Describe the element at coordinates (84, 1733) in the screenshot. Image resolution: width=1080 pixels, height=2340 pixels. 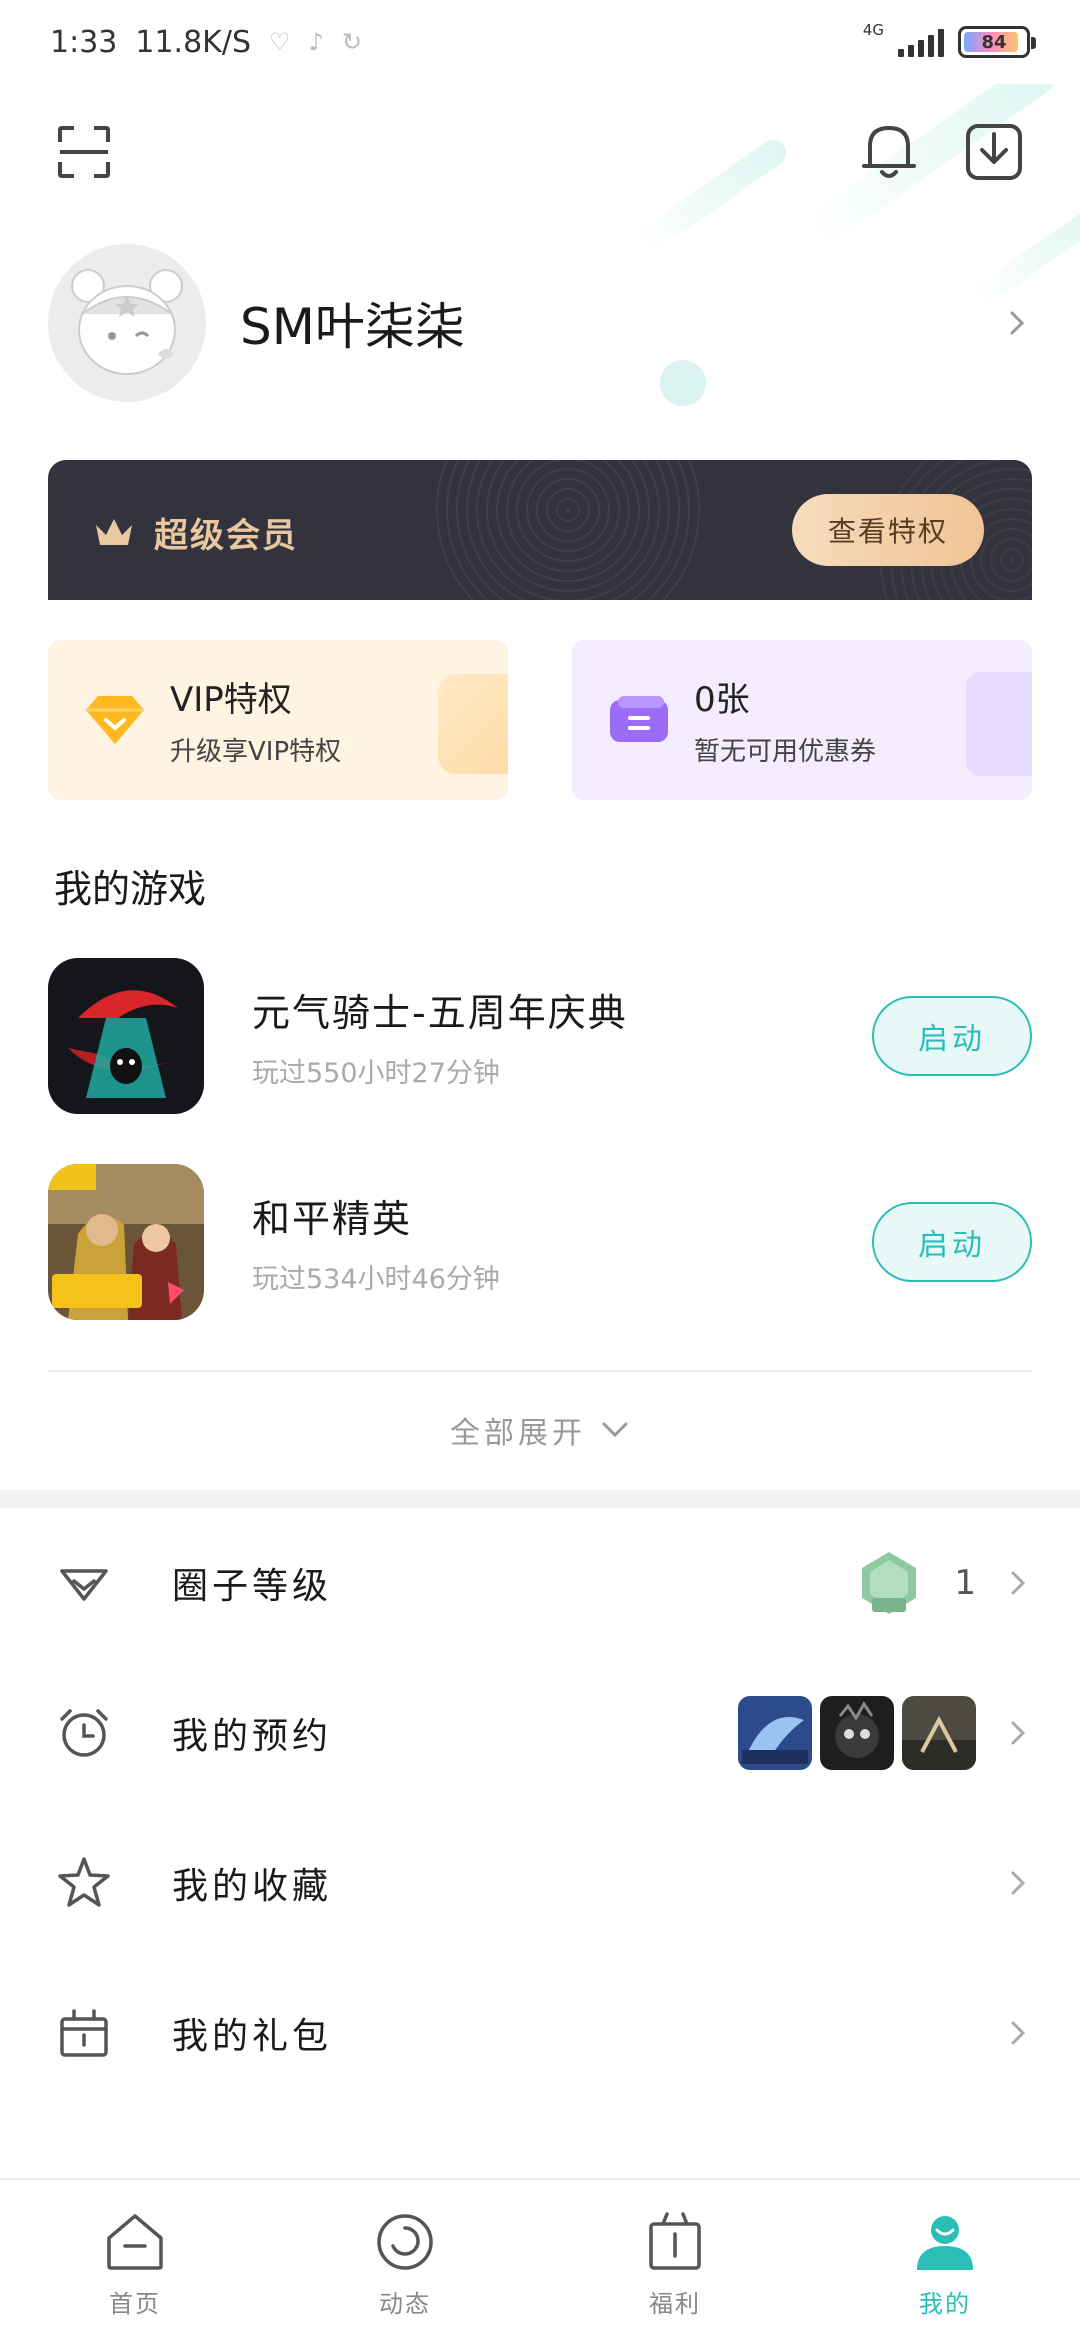
I see `alarm-clock-icon` at that location.